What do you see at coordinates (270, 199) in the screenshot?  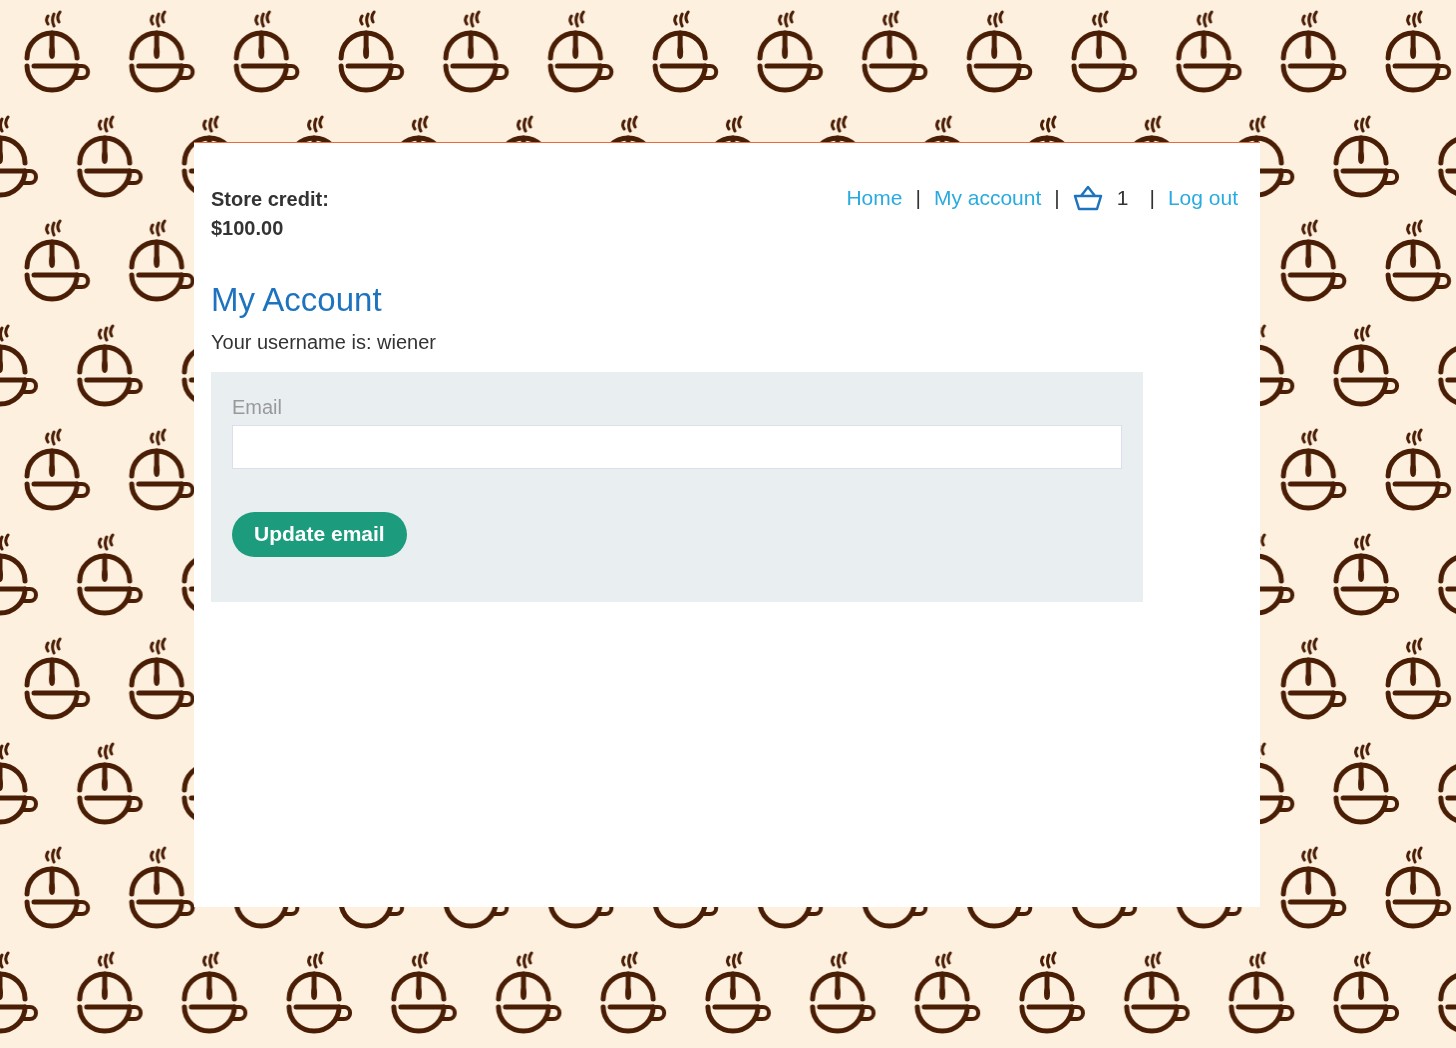 I see `store-credit-label: Store credit:` at bounding box center [270, 199].